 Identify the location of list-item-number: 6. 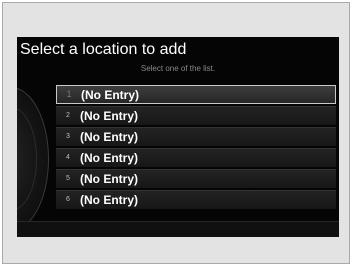
(68, 199).